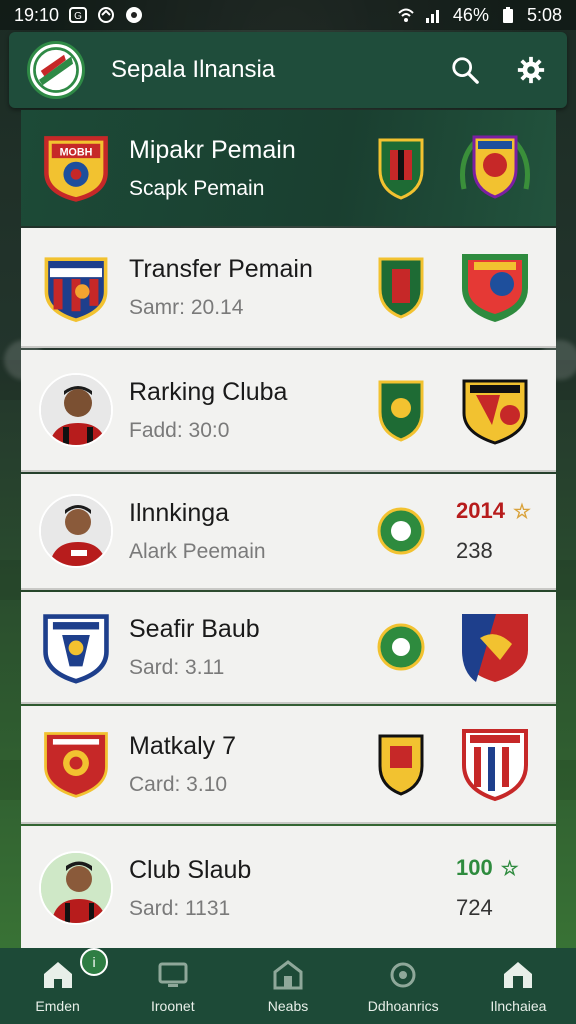 The height and width of the screenshot is (1024, 576). I want to click on gear-icon, so click(531, 70).